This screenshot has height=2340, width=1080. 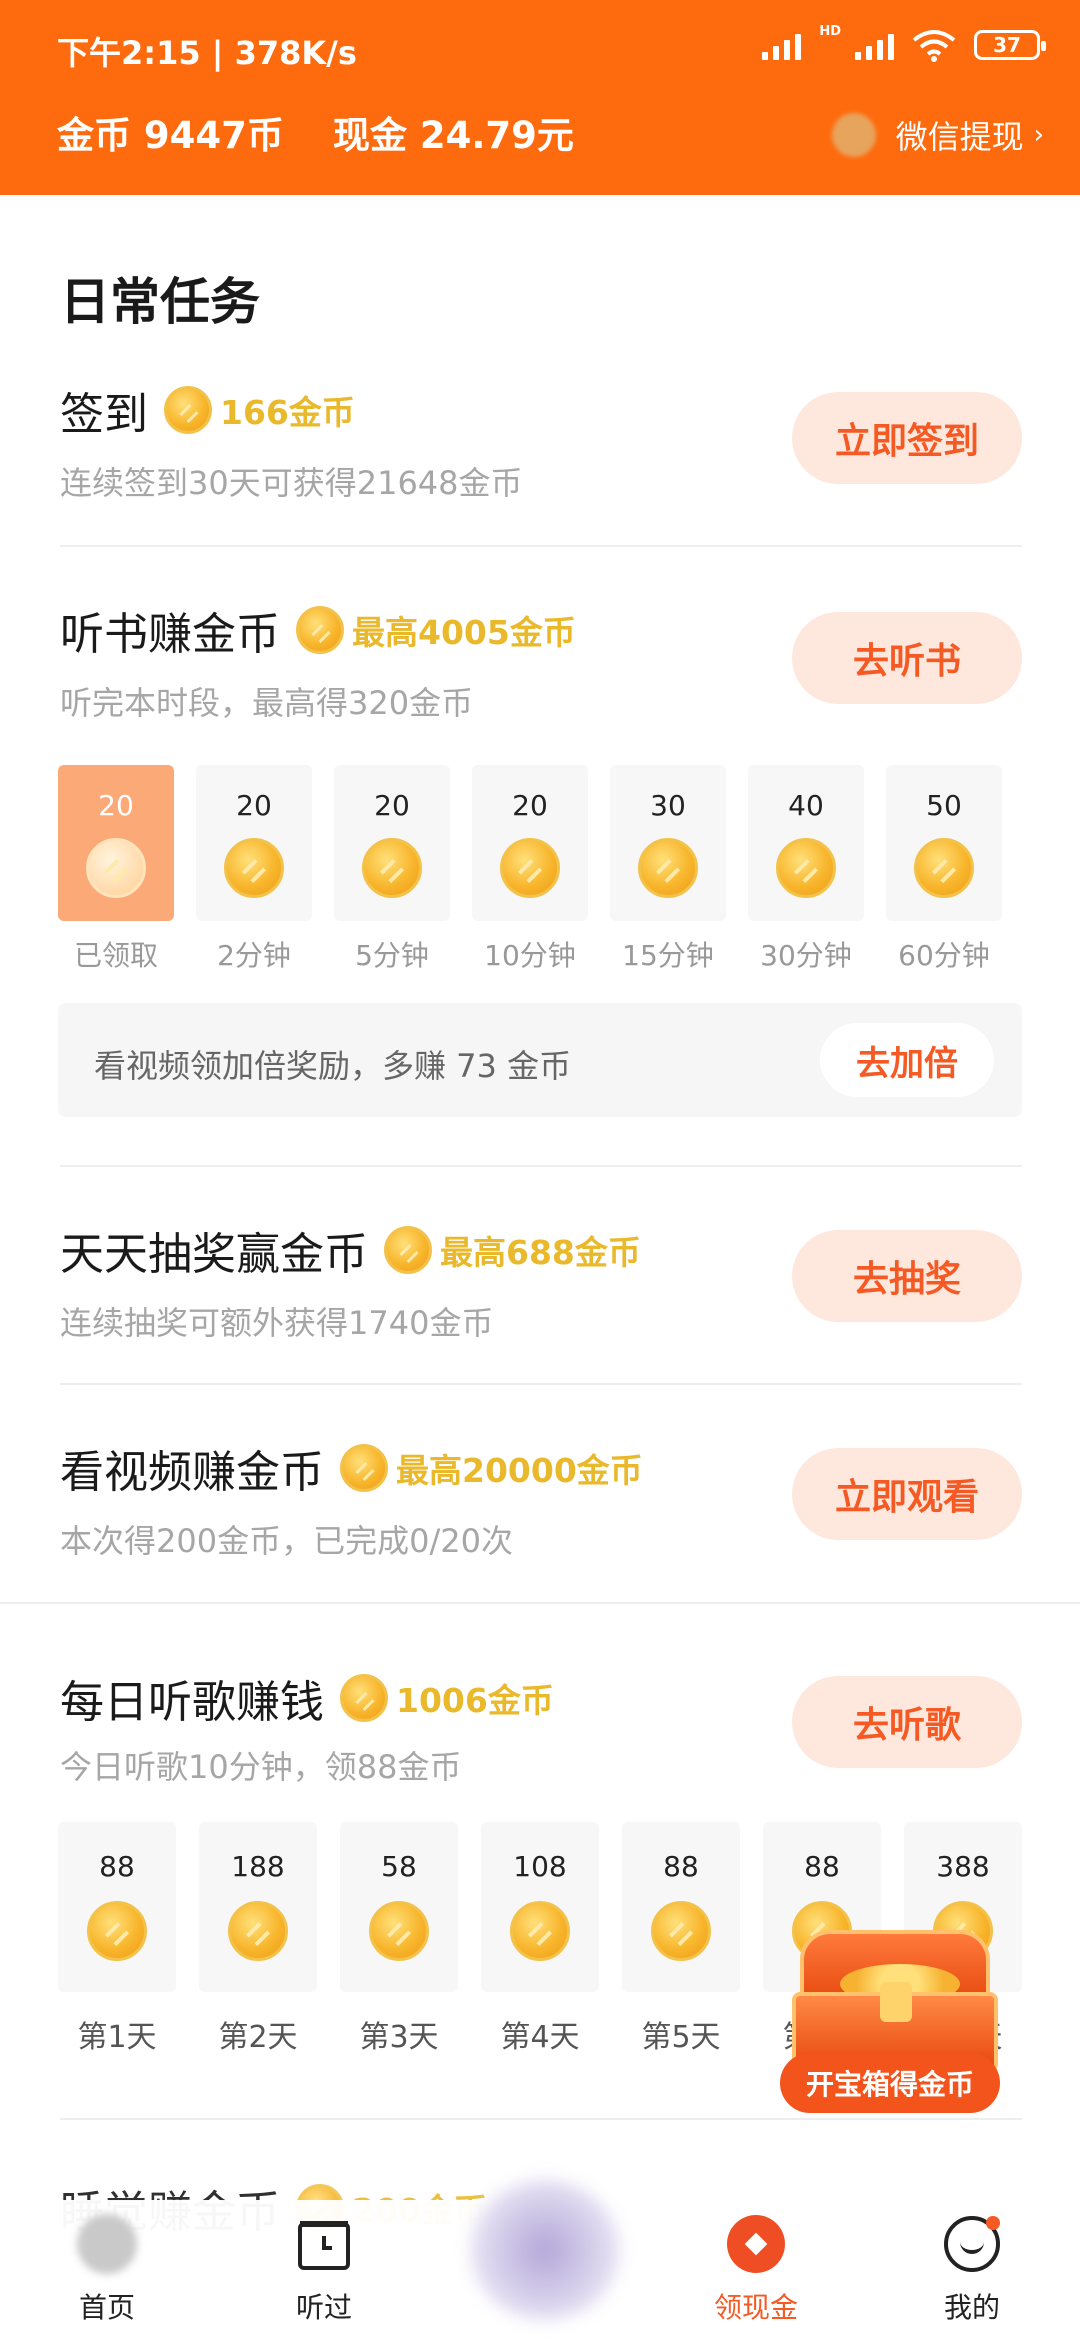 What do you see at coordinates (540, 1907) in the screenshot?
I see `song-day-4: 108` at bounding box center [540, 1907].